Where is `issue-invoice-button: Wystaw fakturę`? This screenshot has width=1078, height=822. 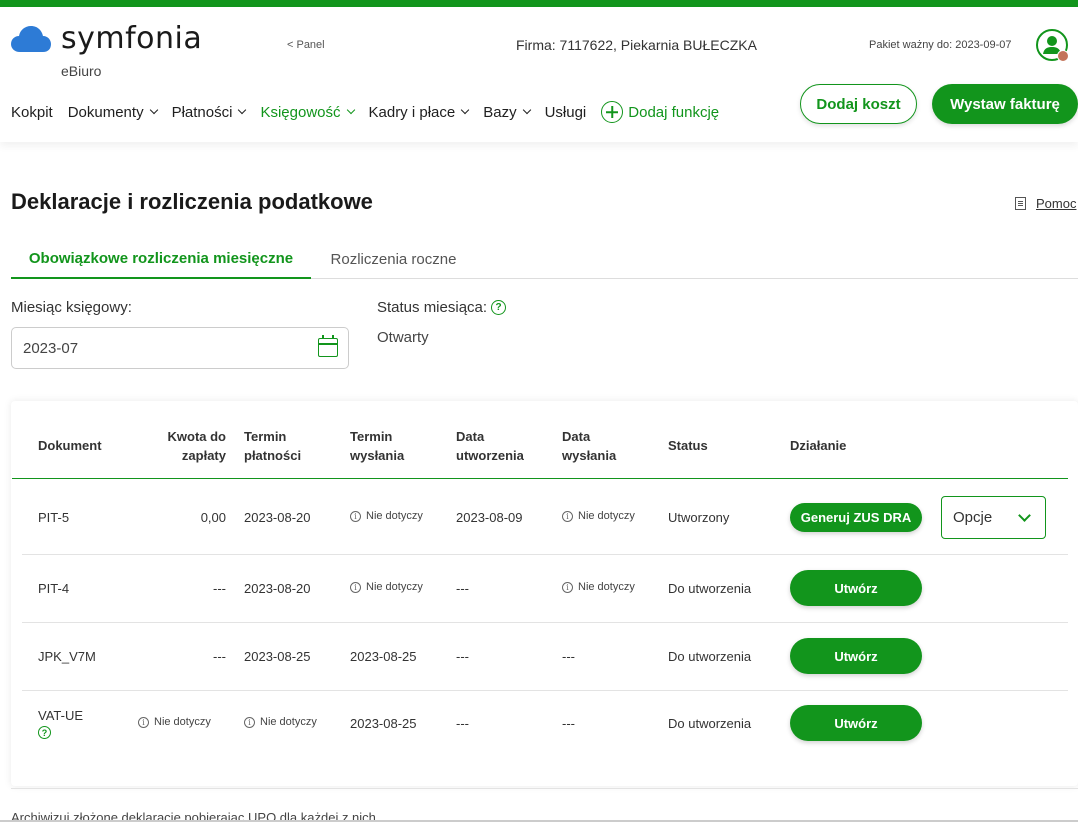 issue-invoice-button: Wystaw fakturę is located at coordinates (1005, 104).